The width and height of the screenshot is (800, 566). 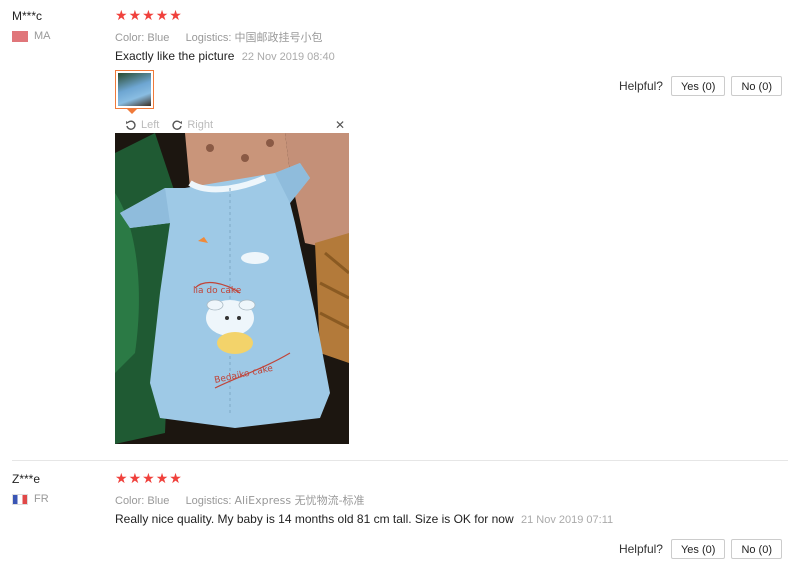 What do you see at coordinates (20, 499) in the screenshot?
I see `france-flag-icon` at bounding box center [20, 499].